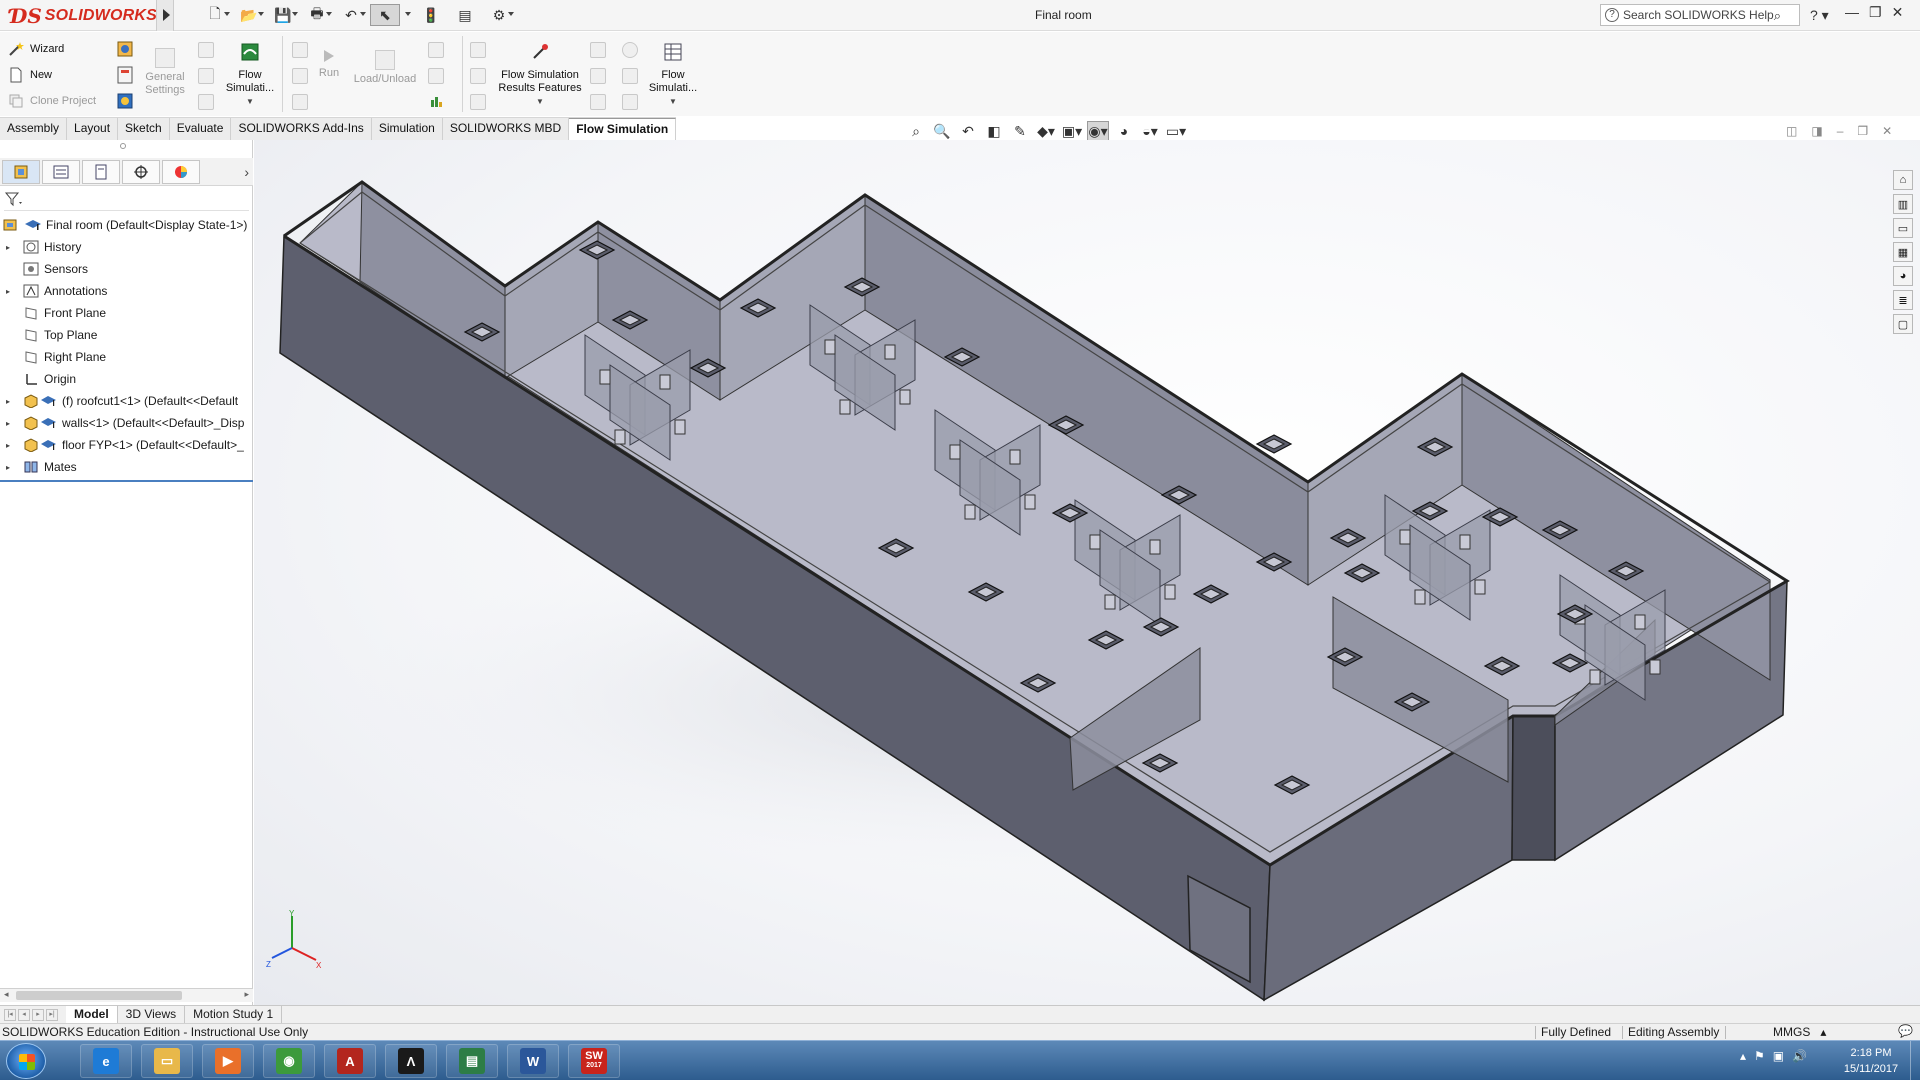 The width and height of the screenshot is (1920, 1081). I want to click on media-player-taskbar-button: ▶, so click(228, 1061).